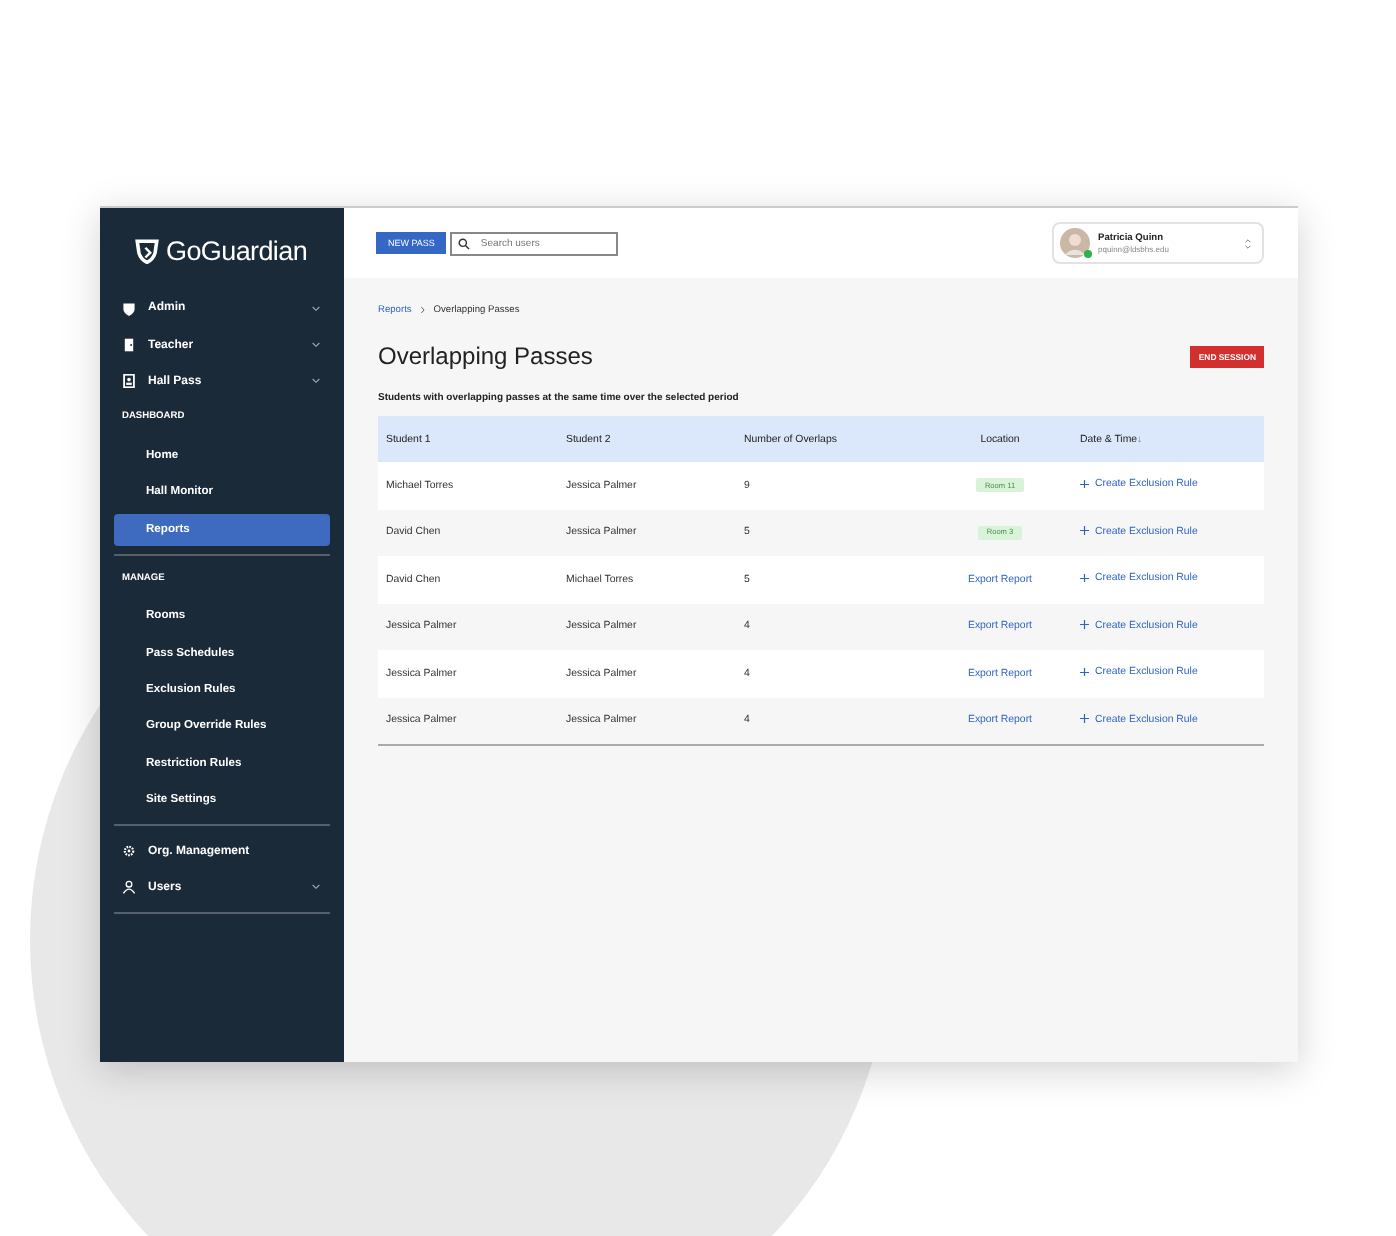 Image resolution: width=1396 pixels, height=1236 pixels. What do you see at coordinates (129, 851) in the screenshot?
I see `gear-icon` at bounding box center [129, 851].